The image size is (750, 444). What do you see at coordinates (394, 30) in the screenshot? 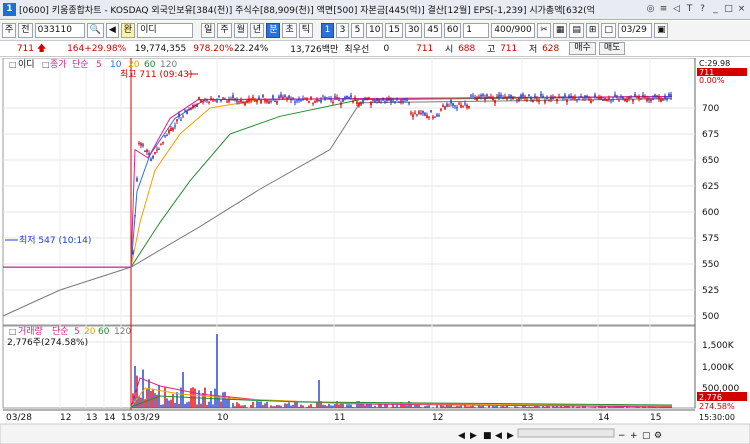
I see `minute-15: 15` at bounding box center [394, 30].